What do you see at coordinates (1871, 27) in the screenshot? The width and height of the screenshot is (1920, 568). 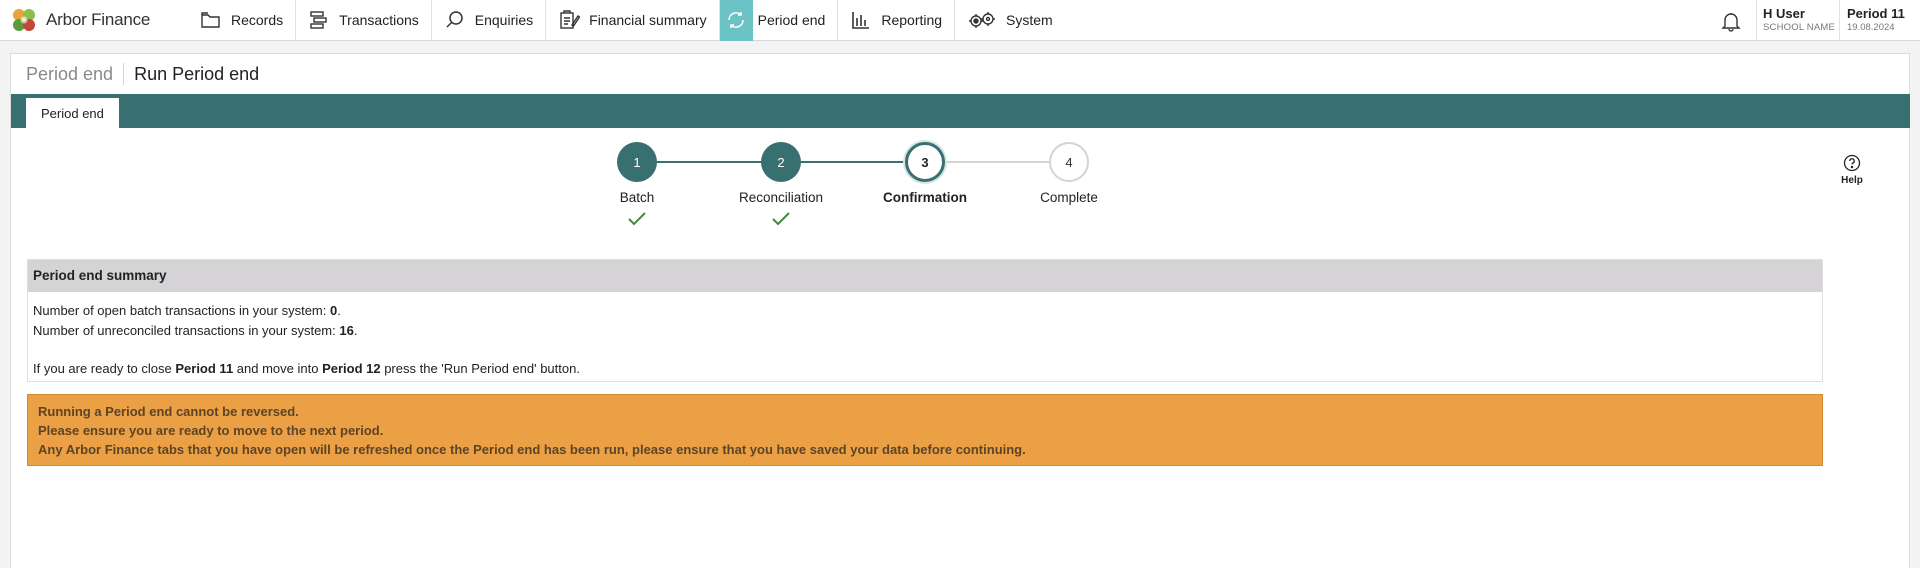 I see `current-date: 19.08.2024` at bounding box center [1871, 27].